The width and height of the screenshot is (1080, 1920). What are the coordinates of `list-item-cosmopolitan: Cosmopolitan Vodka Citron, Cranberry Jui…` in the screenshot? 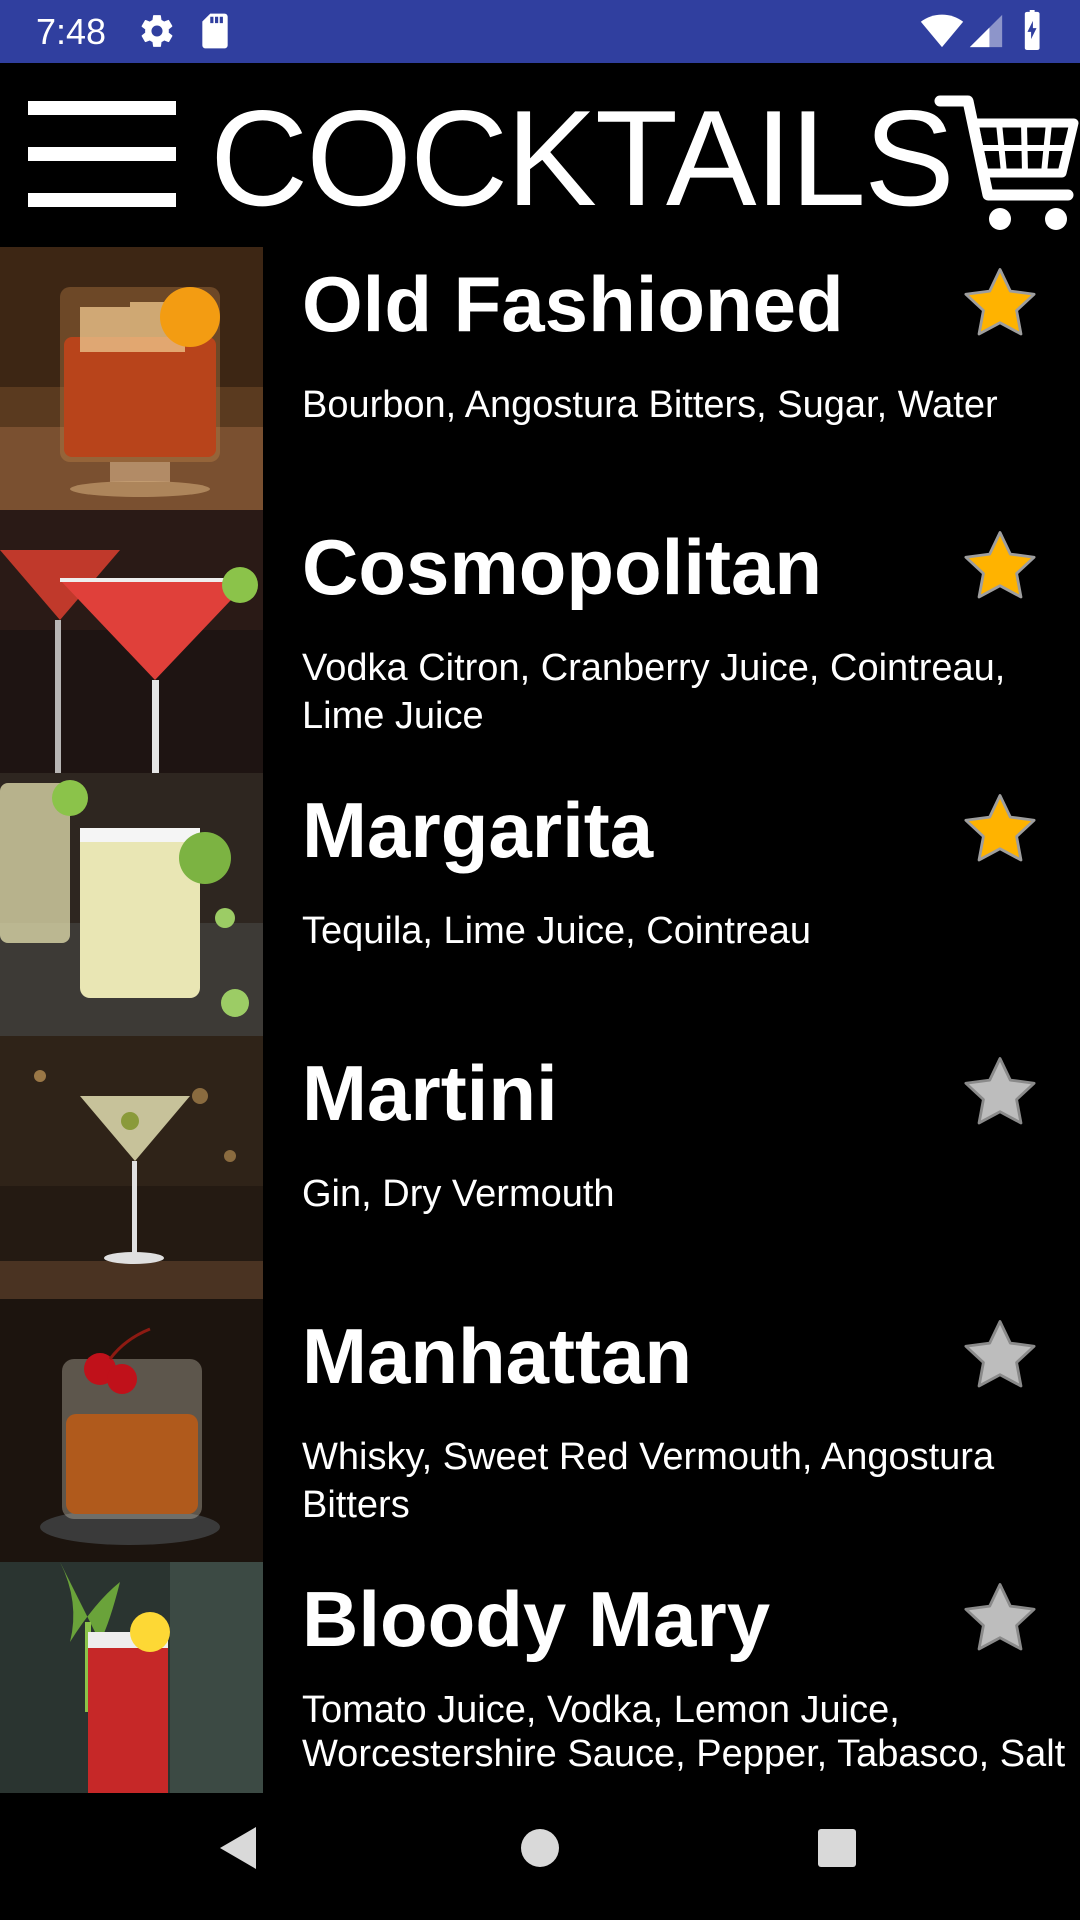 It's located at (540, 641).